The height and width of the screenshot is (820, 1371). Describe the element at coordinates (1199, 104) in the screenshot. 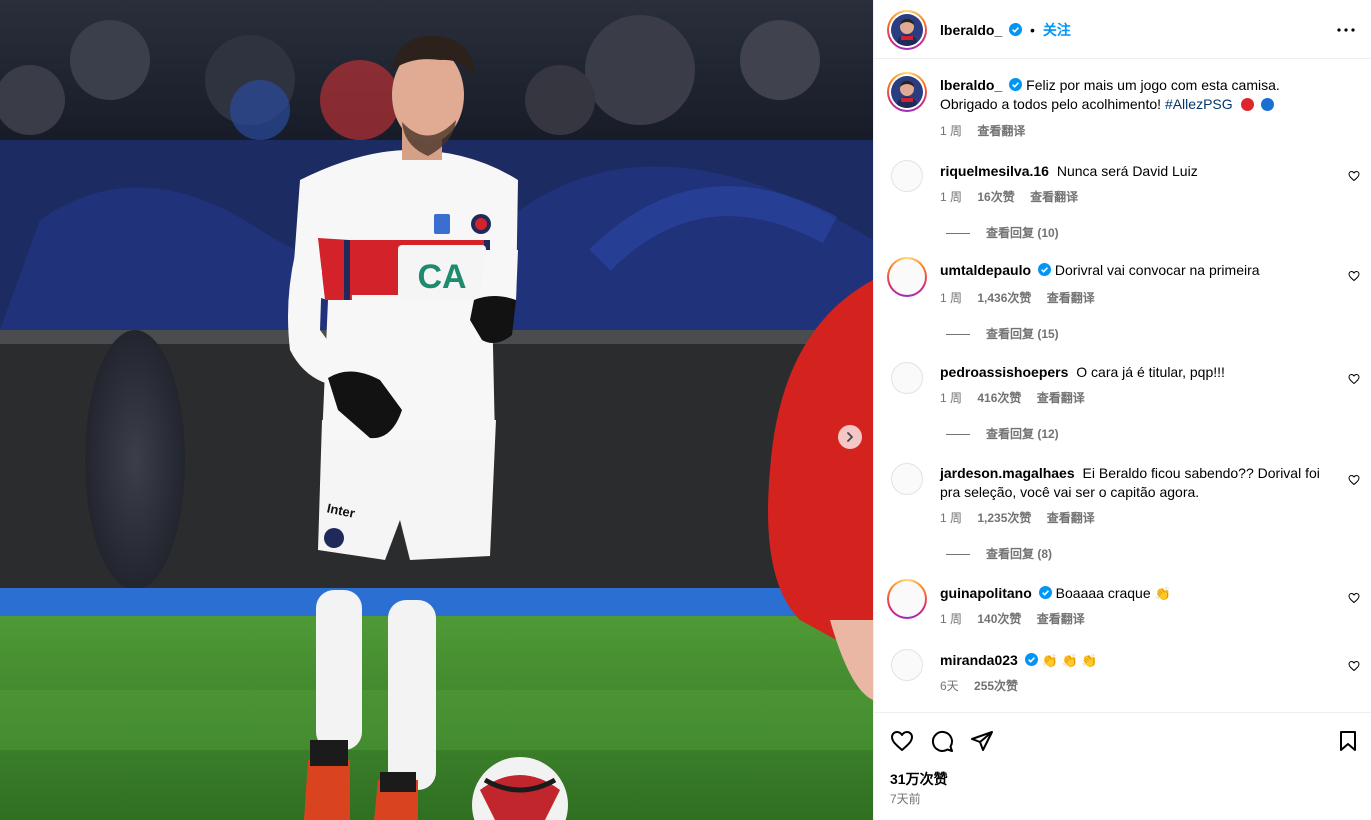

I see `caption-hashtag: #AllezPSG` at that location.